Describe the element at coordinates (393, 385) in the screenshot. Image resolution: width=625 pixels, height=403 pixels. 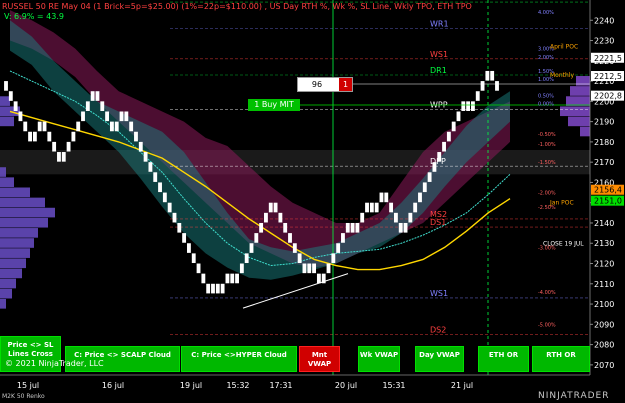
I see `x-tick-label: 15:31` at that location.